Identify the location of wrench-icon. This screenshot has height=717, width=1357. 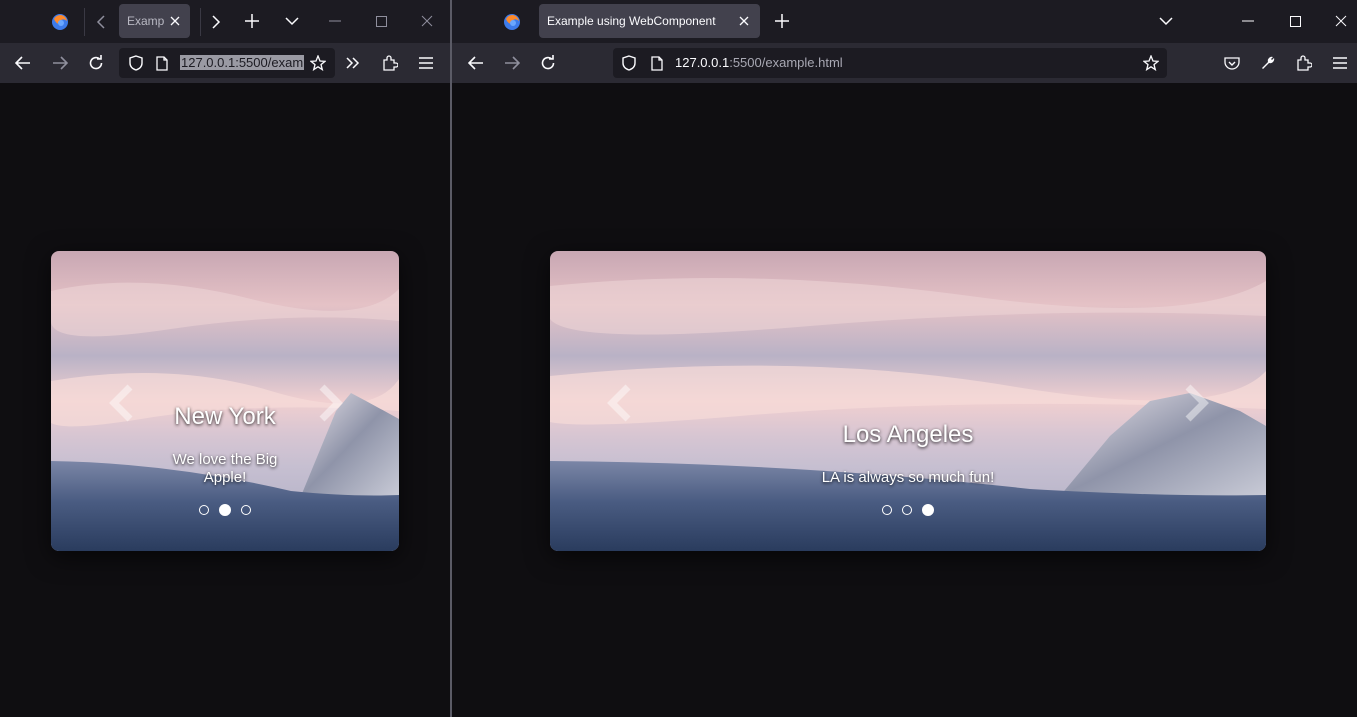
(1268, 63).